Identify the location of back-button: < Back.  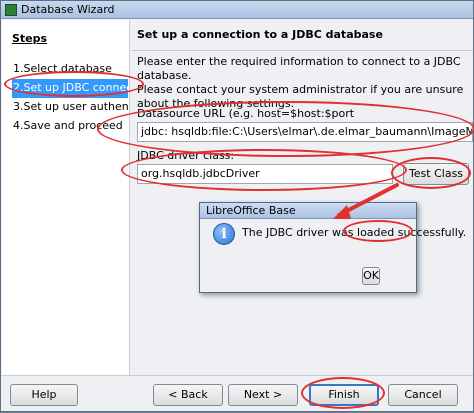
(188, 395).